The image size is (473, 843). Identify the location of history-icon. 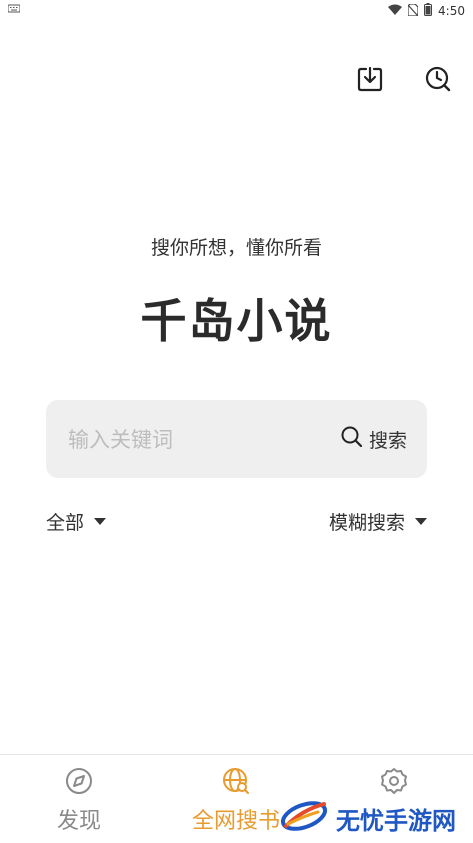
(438, 79).